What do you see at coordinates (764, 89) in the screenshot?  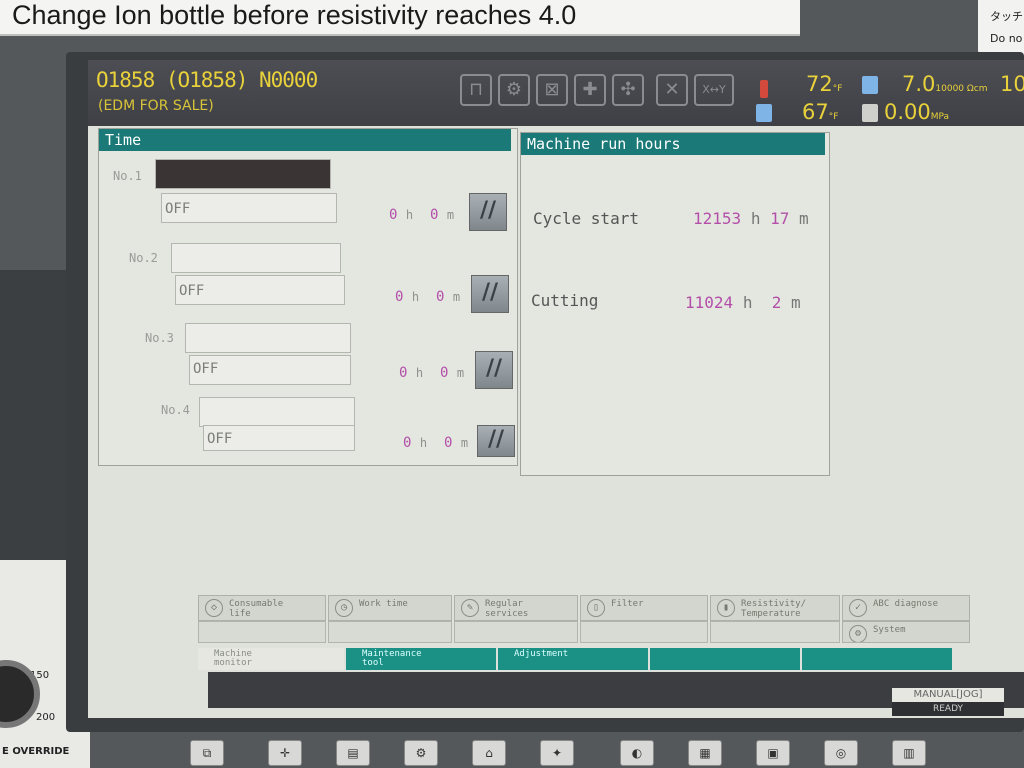 I see `thermometer-icon` at bounding box center [764, 89].